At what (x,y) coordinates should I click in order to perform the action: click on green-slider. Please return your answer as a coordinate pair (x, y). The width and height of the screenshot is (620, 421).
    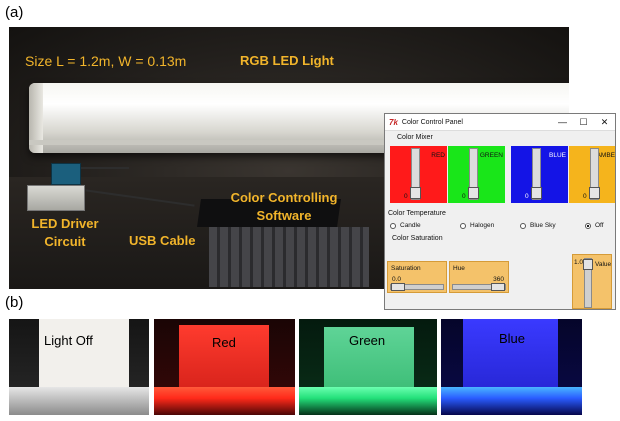
    Looking at the image, I should click on (473, 174).